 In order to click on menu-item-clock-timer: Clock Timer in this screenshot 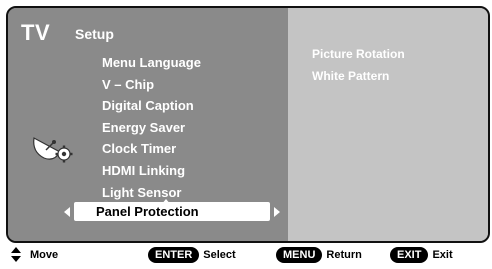, I will do `click(151, 149)`.